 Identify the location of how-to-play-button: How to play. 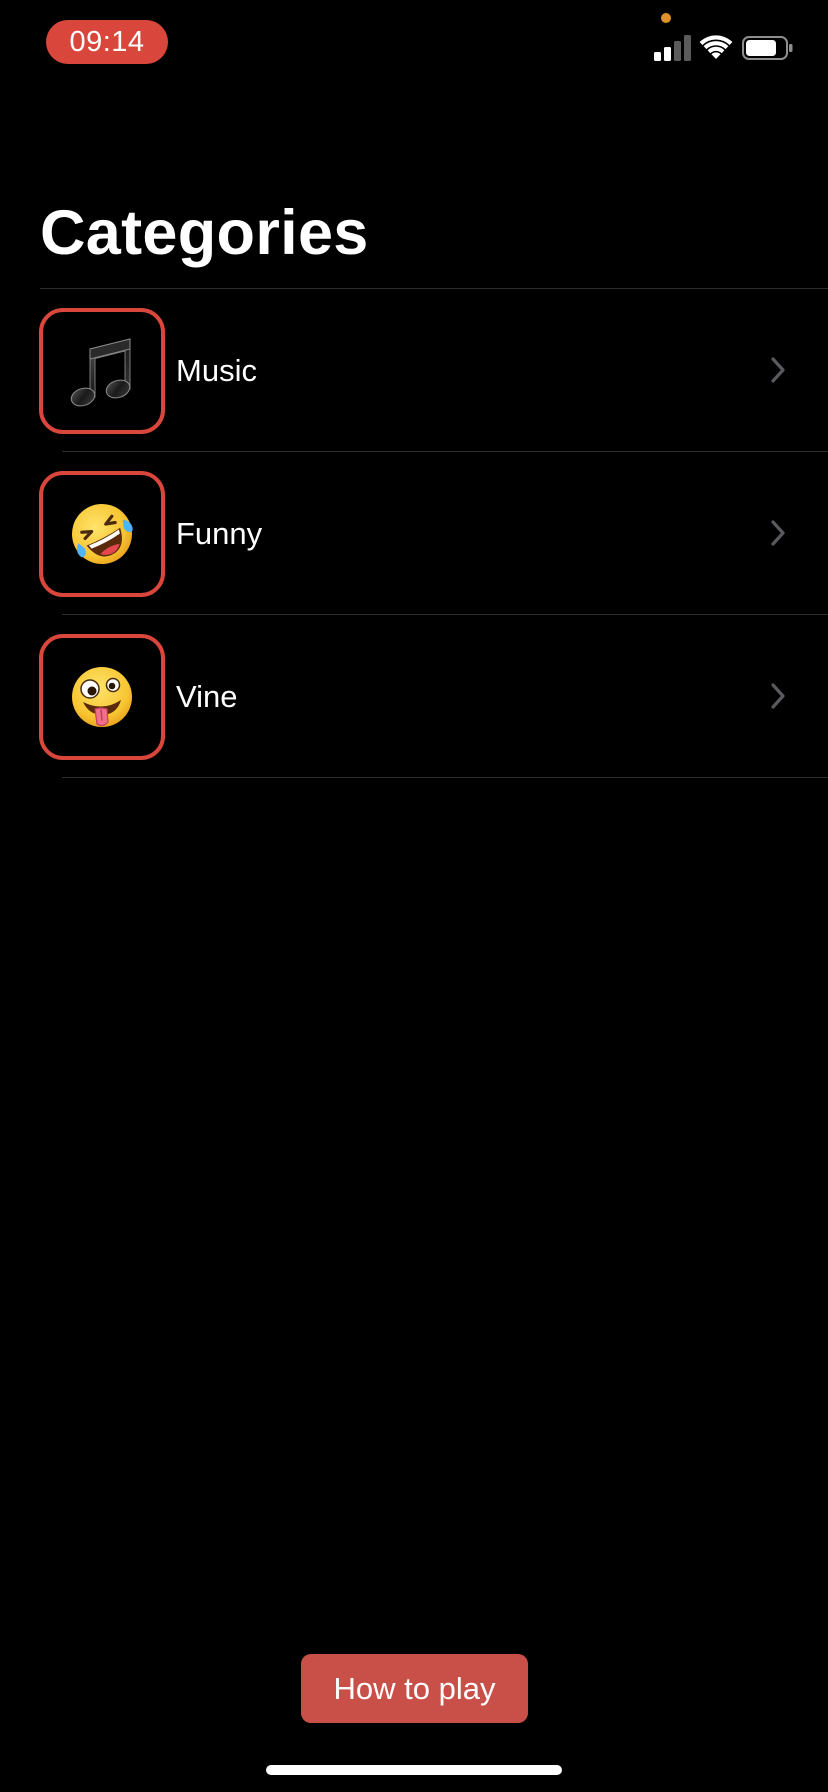
(414, 1688).